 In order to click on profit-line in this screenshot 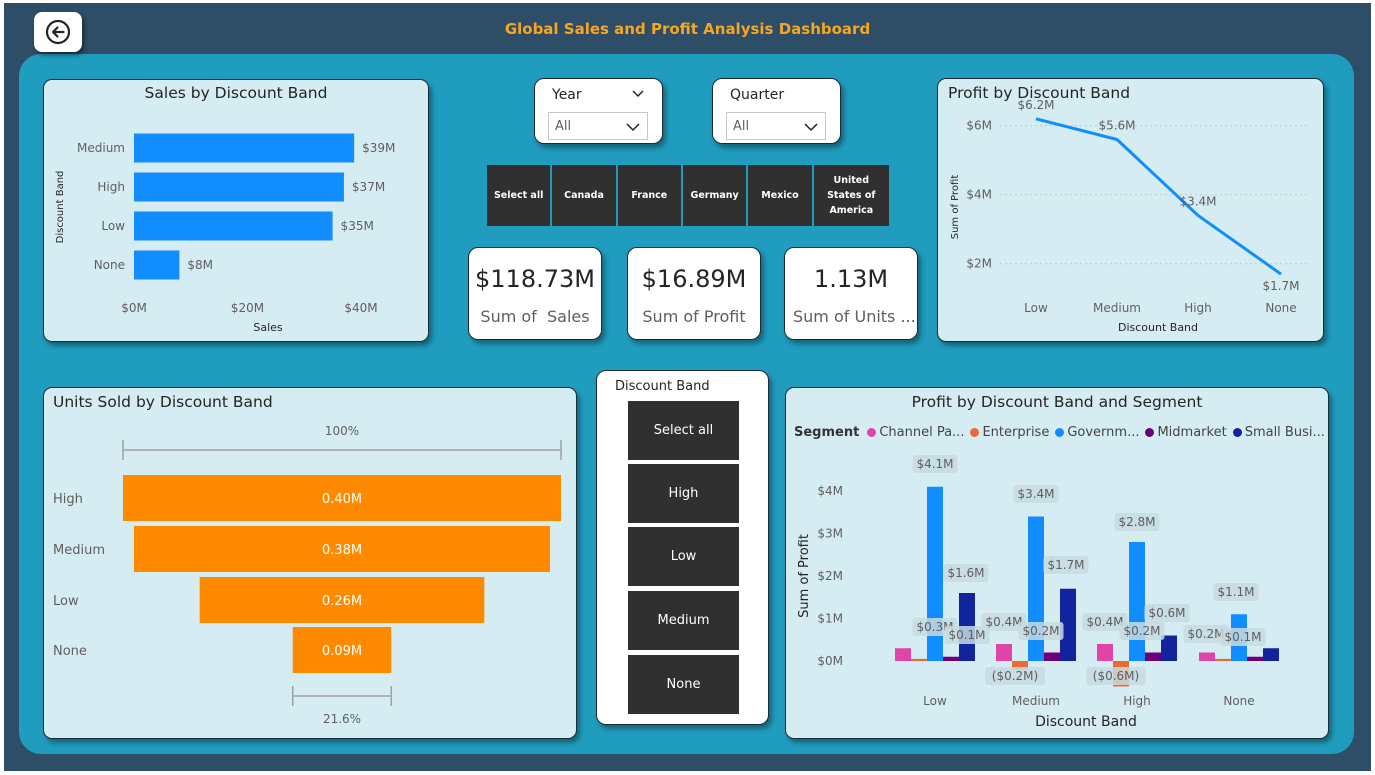, I will do `click(1158, 196)`.